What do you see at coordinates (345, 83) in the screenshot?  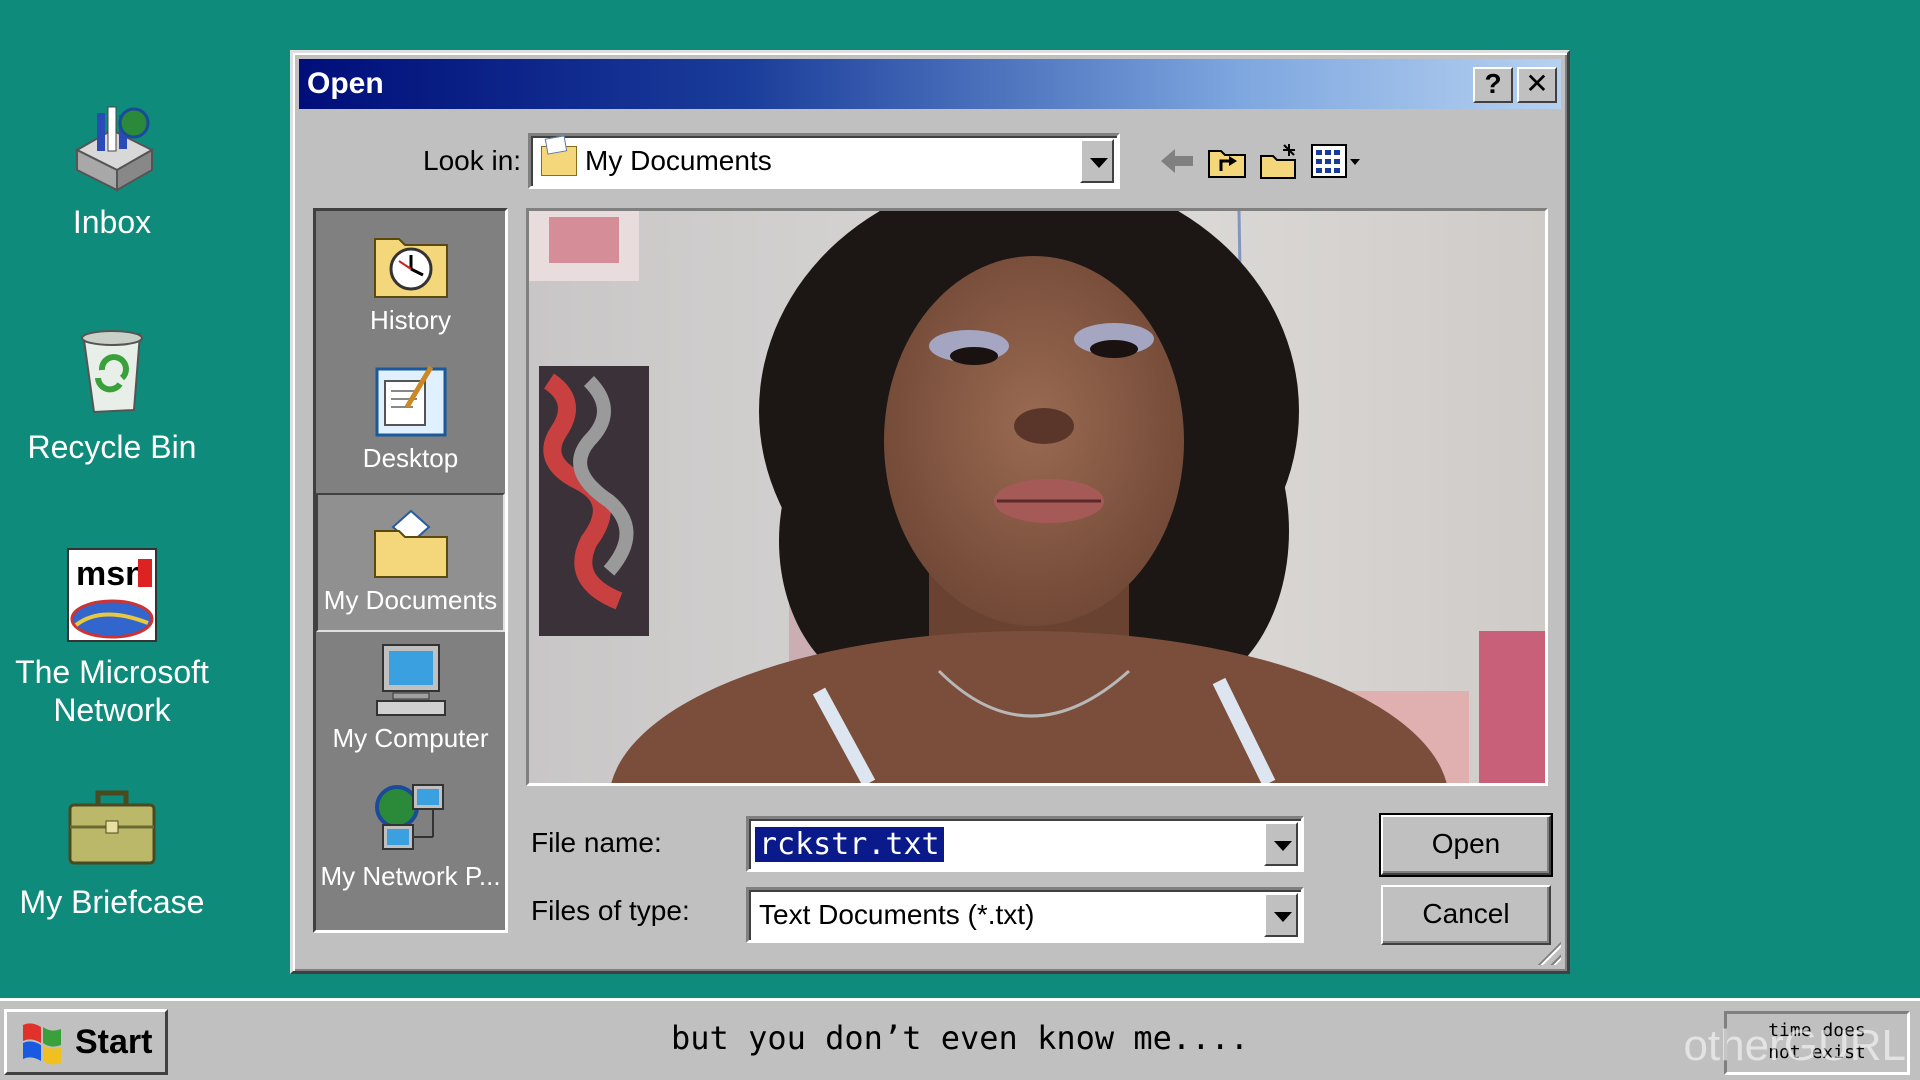 I see `dialog-title: Open` at bounding box center [345, 83].